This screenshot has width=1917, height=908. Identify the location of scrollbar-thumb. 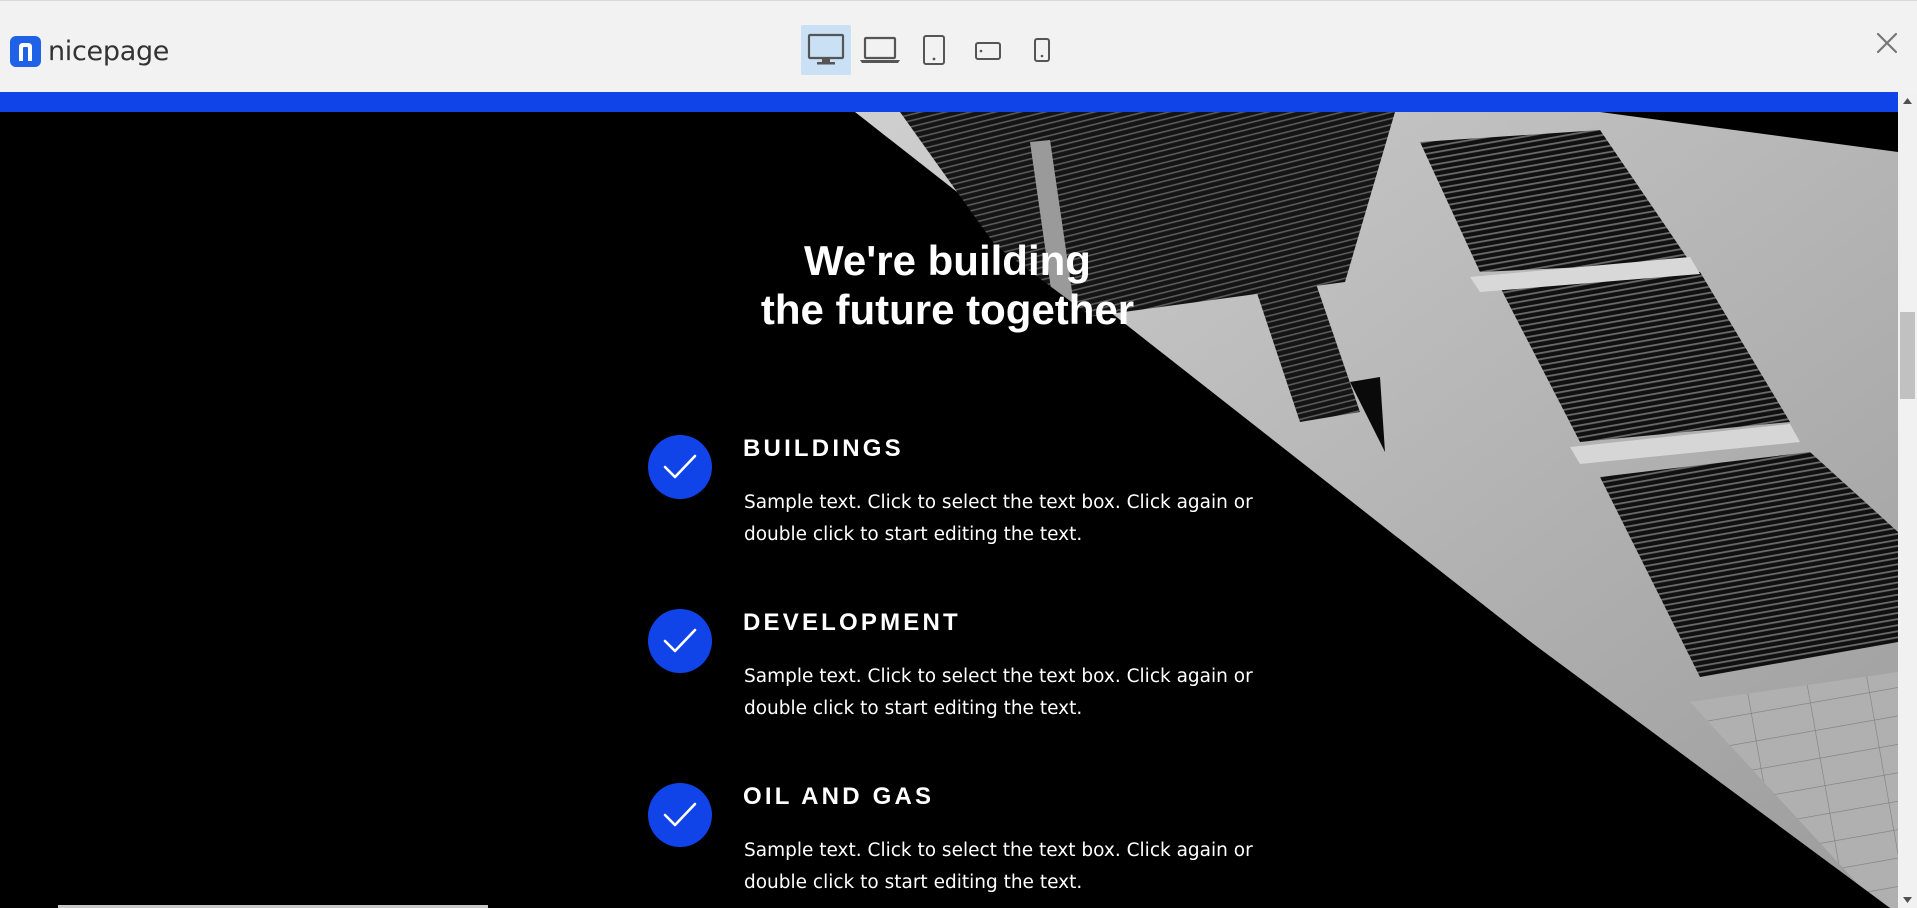
(1907, 355).